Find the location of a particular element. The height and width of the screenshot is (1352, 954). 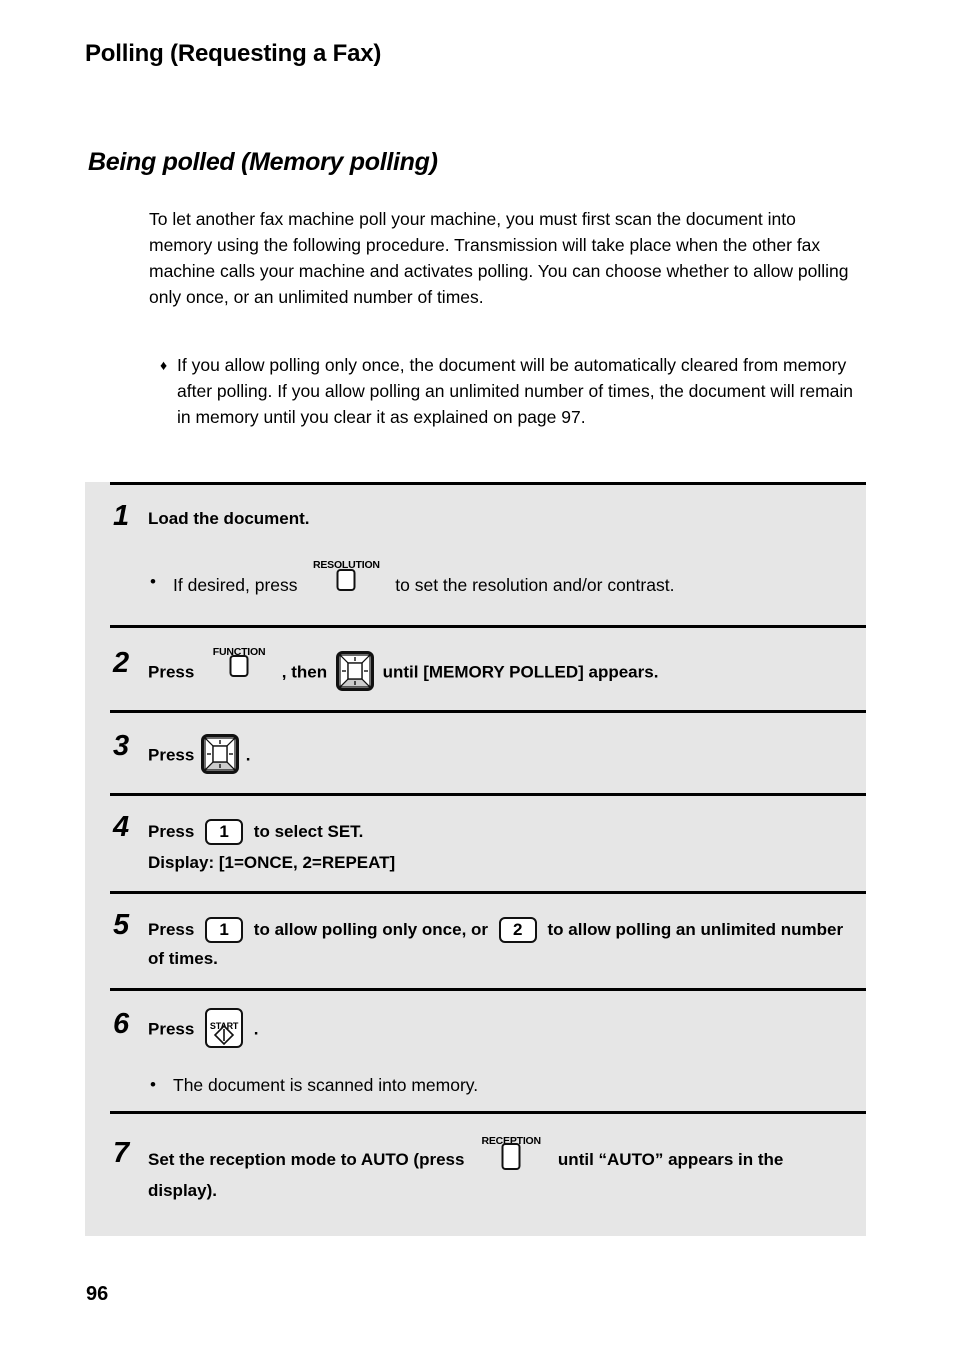

start-diamond-icon is located at coordinates (224, 1039).